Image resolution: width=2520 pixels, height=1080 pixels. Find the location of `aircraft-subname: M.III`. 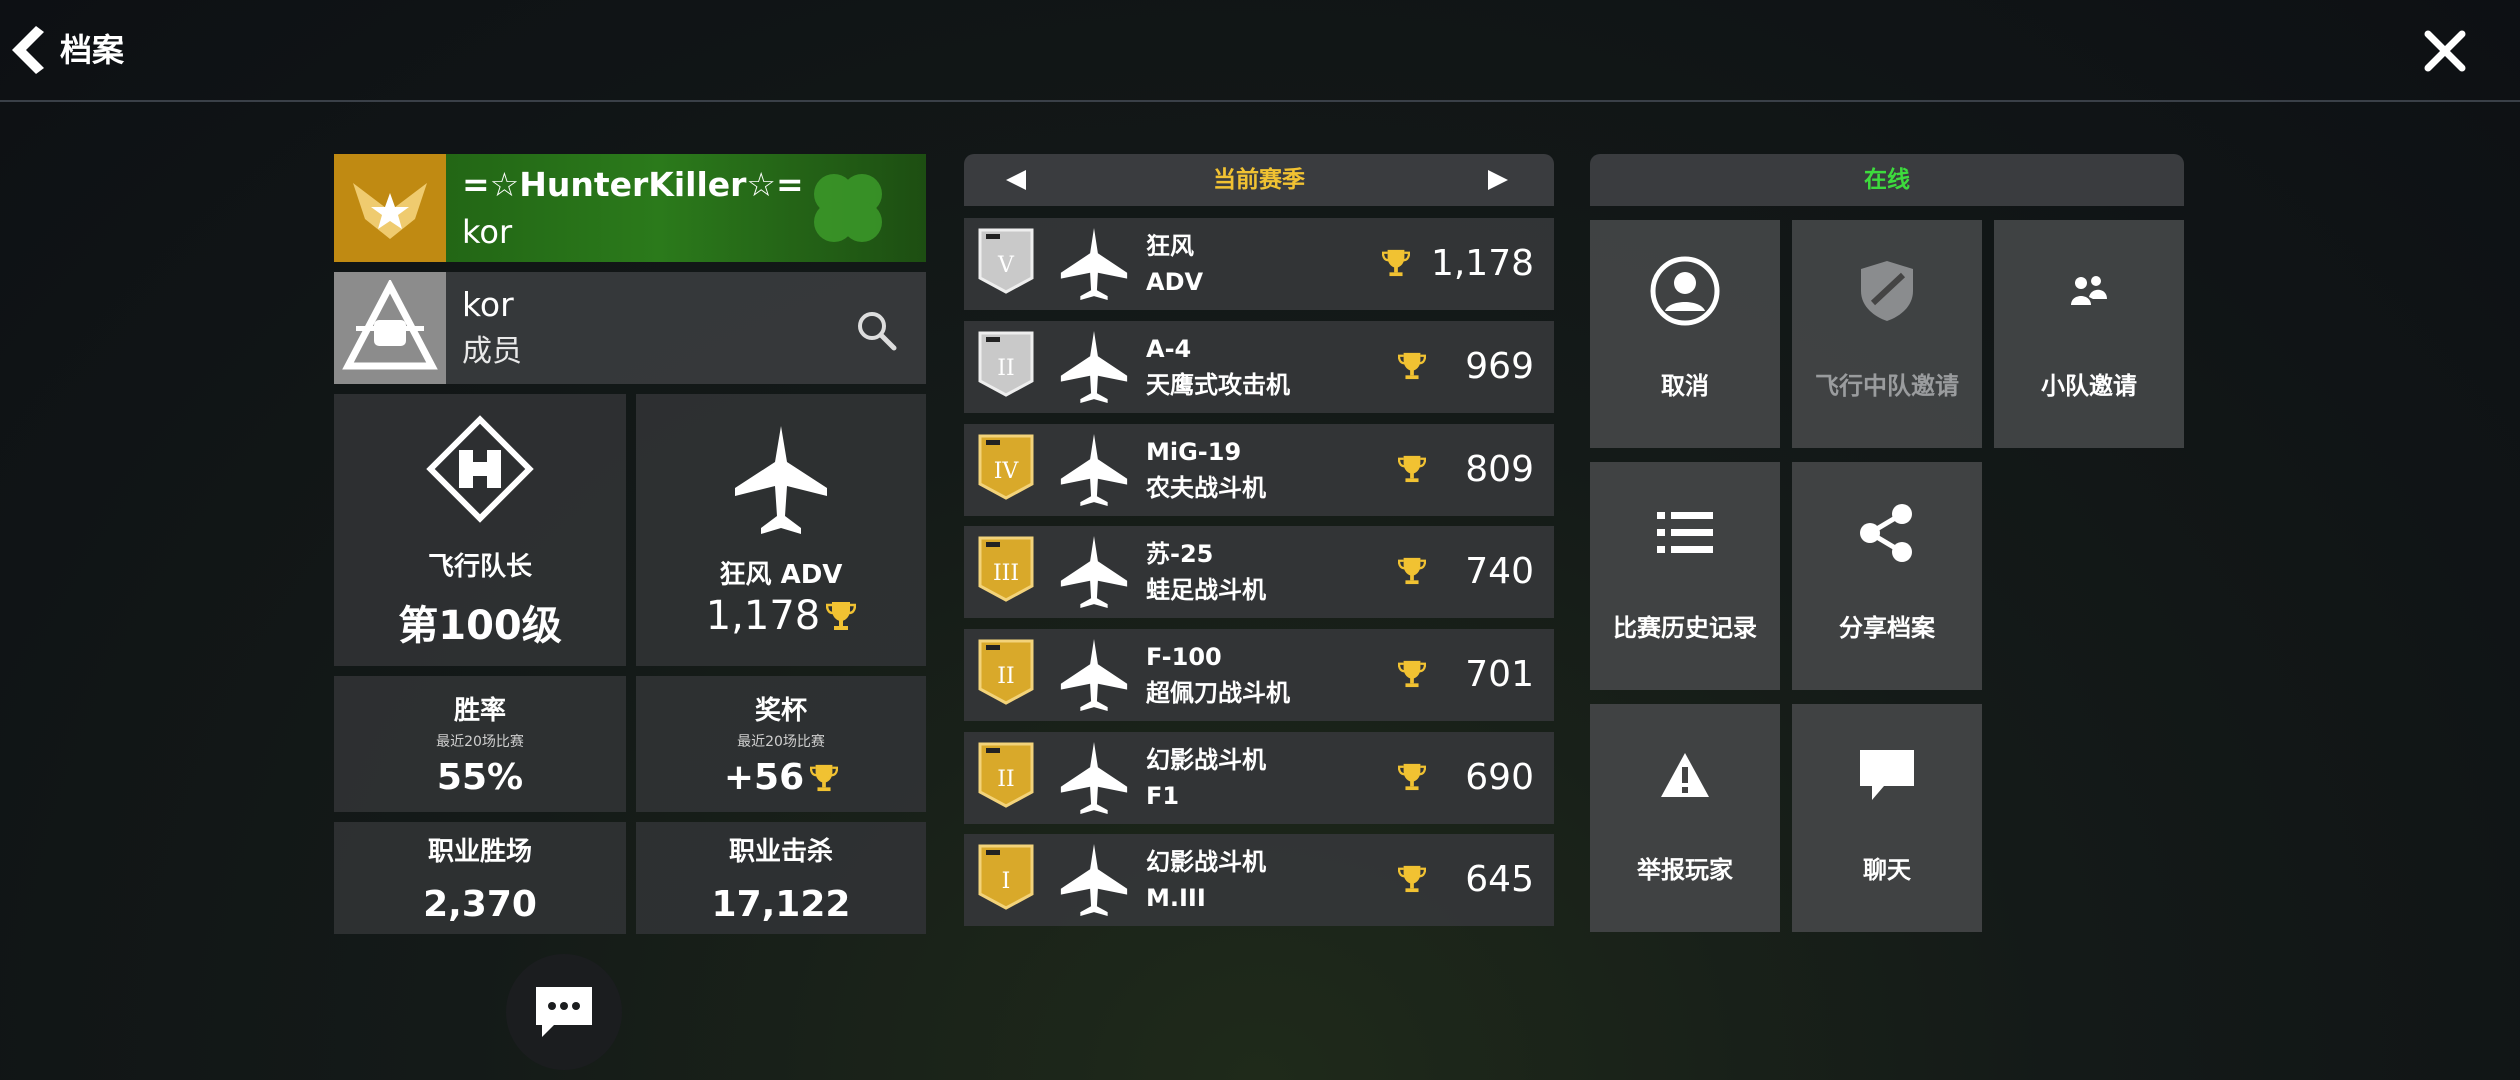

aircraft-subname: M.III is located at coordinates (1176, 898).